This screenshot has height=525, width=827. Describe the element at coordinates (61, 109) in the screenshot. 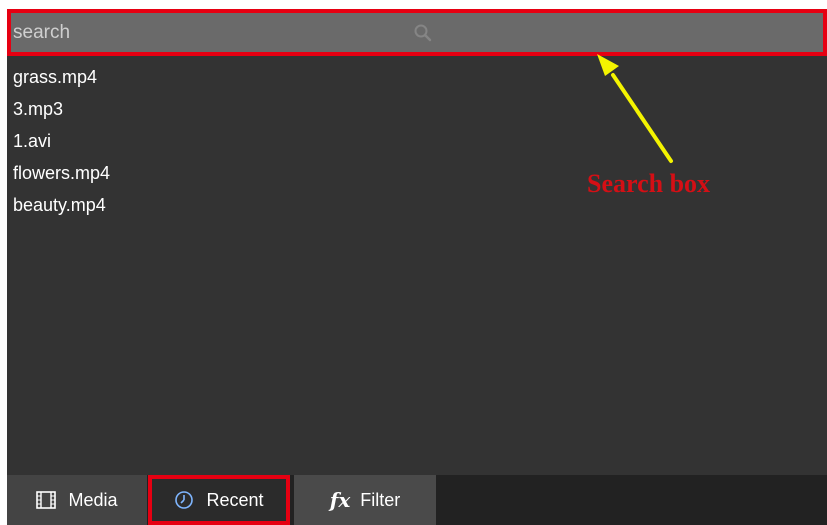

I see `list-item: 3.mp3` at that location.